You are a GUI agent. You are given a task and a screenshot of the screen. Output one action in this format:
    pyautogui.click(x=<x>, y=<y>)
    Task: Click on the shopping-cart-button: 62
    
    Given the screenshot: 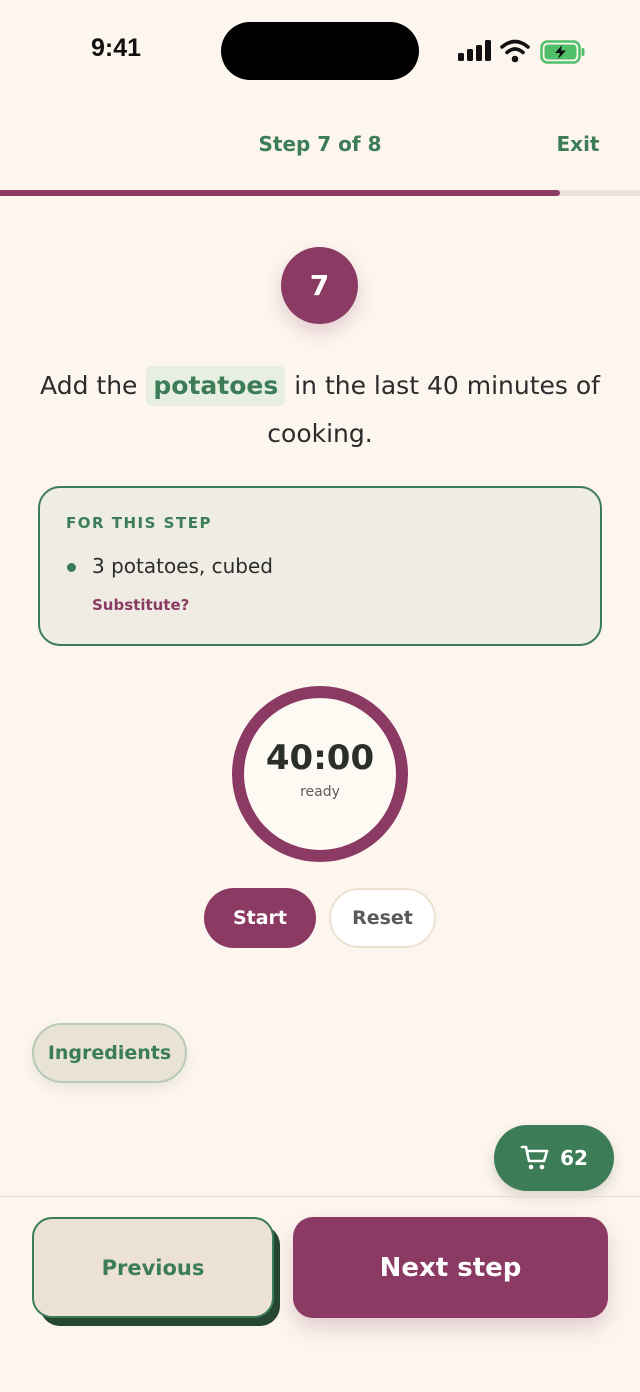 What is the action you would take?
    pyautogui.click(x=554, y=1158)
    